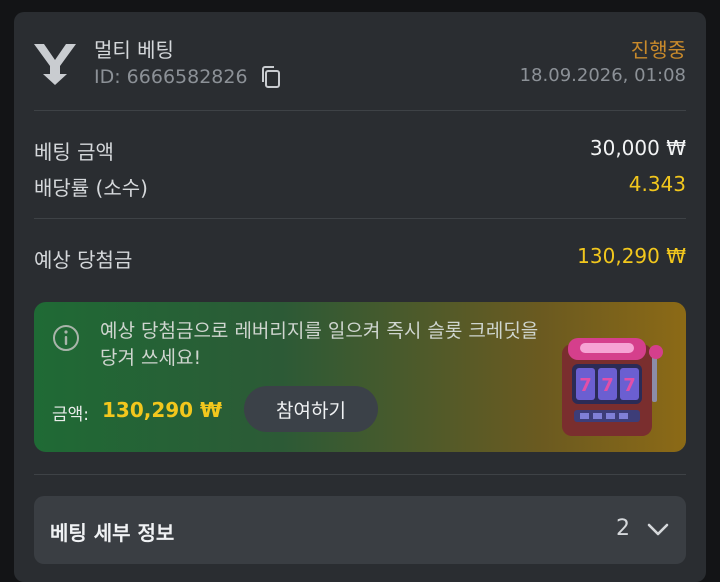  I want to click on odds-value: 4.343, so click(657, 184).